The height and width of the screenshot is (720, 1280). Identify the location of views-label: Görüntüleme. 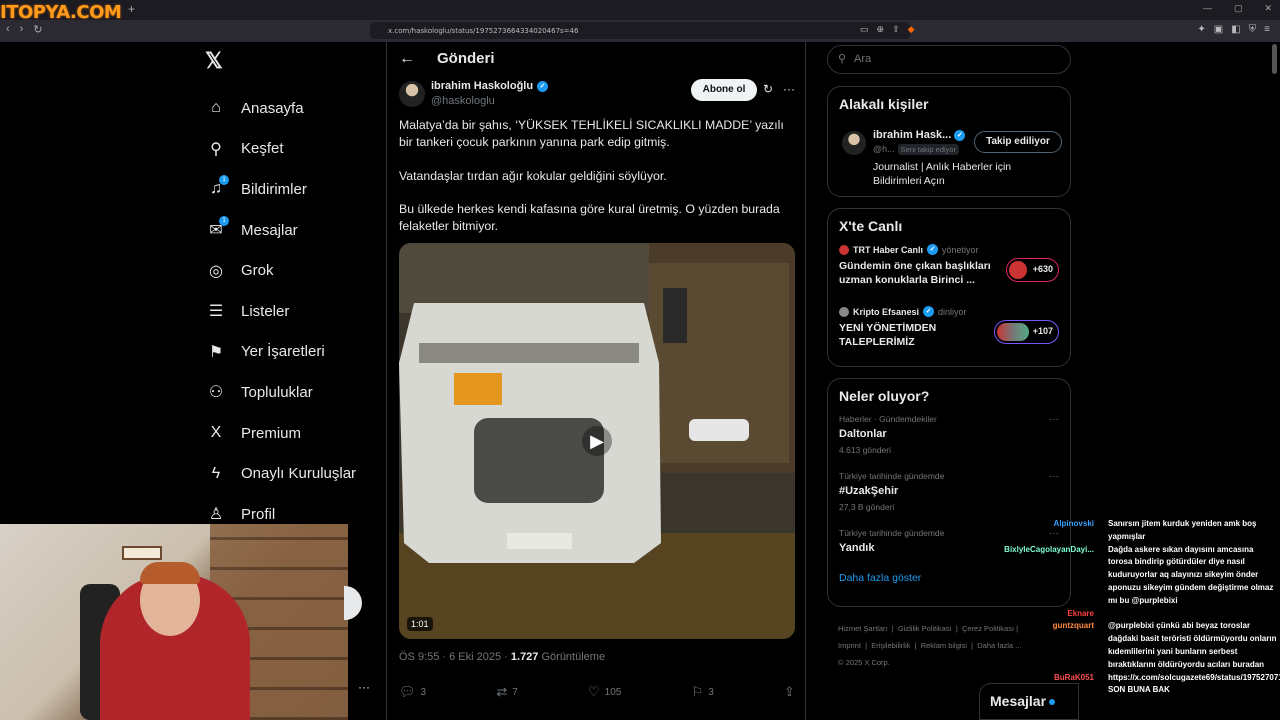
(572, 657).